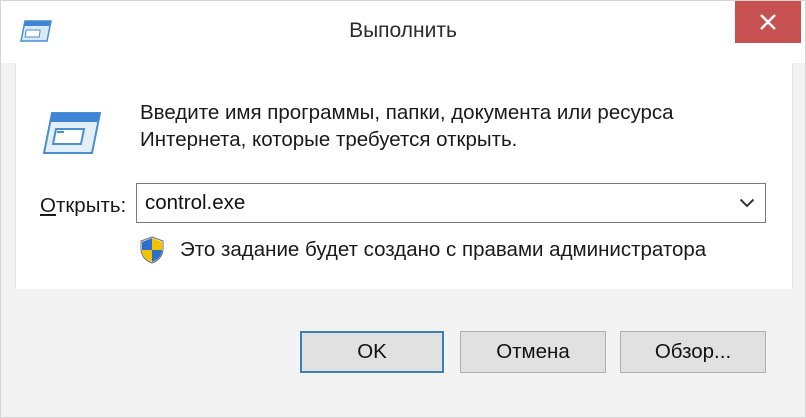 This screenshot has width=806, height=418. I want to click on chevron-down-icon, so click(747, 203).